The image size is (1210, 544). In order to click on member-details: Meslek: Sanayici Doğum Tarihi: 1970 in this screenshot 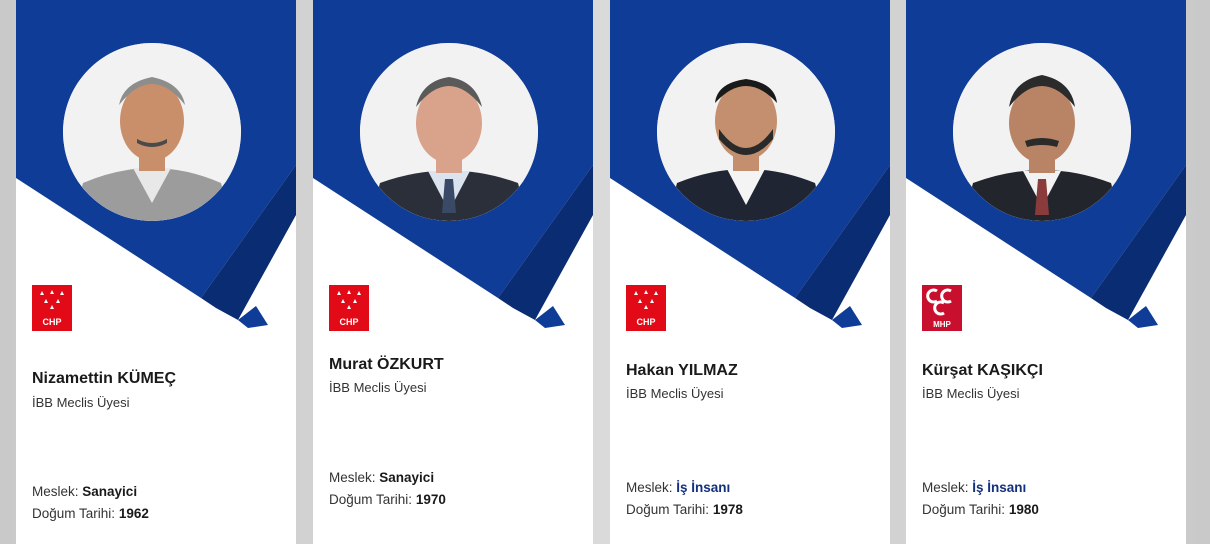, I will do `click(387, 489)`.